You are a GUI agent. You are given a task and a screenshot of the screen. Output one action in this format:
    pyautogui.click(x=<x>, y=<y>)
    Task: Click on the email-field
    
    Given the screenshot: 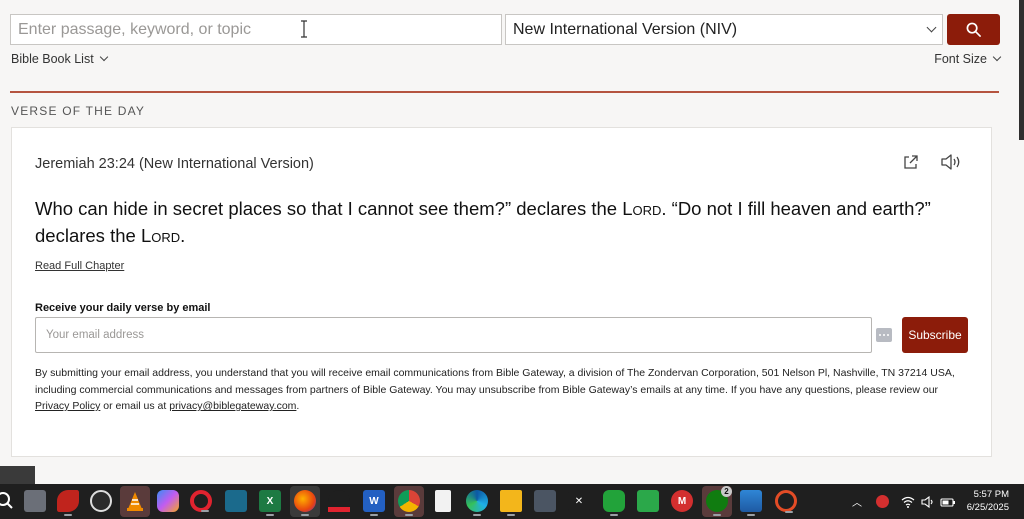 What is the action you would take?
    pyautogui.click(x=453, y=335)
    